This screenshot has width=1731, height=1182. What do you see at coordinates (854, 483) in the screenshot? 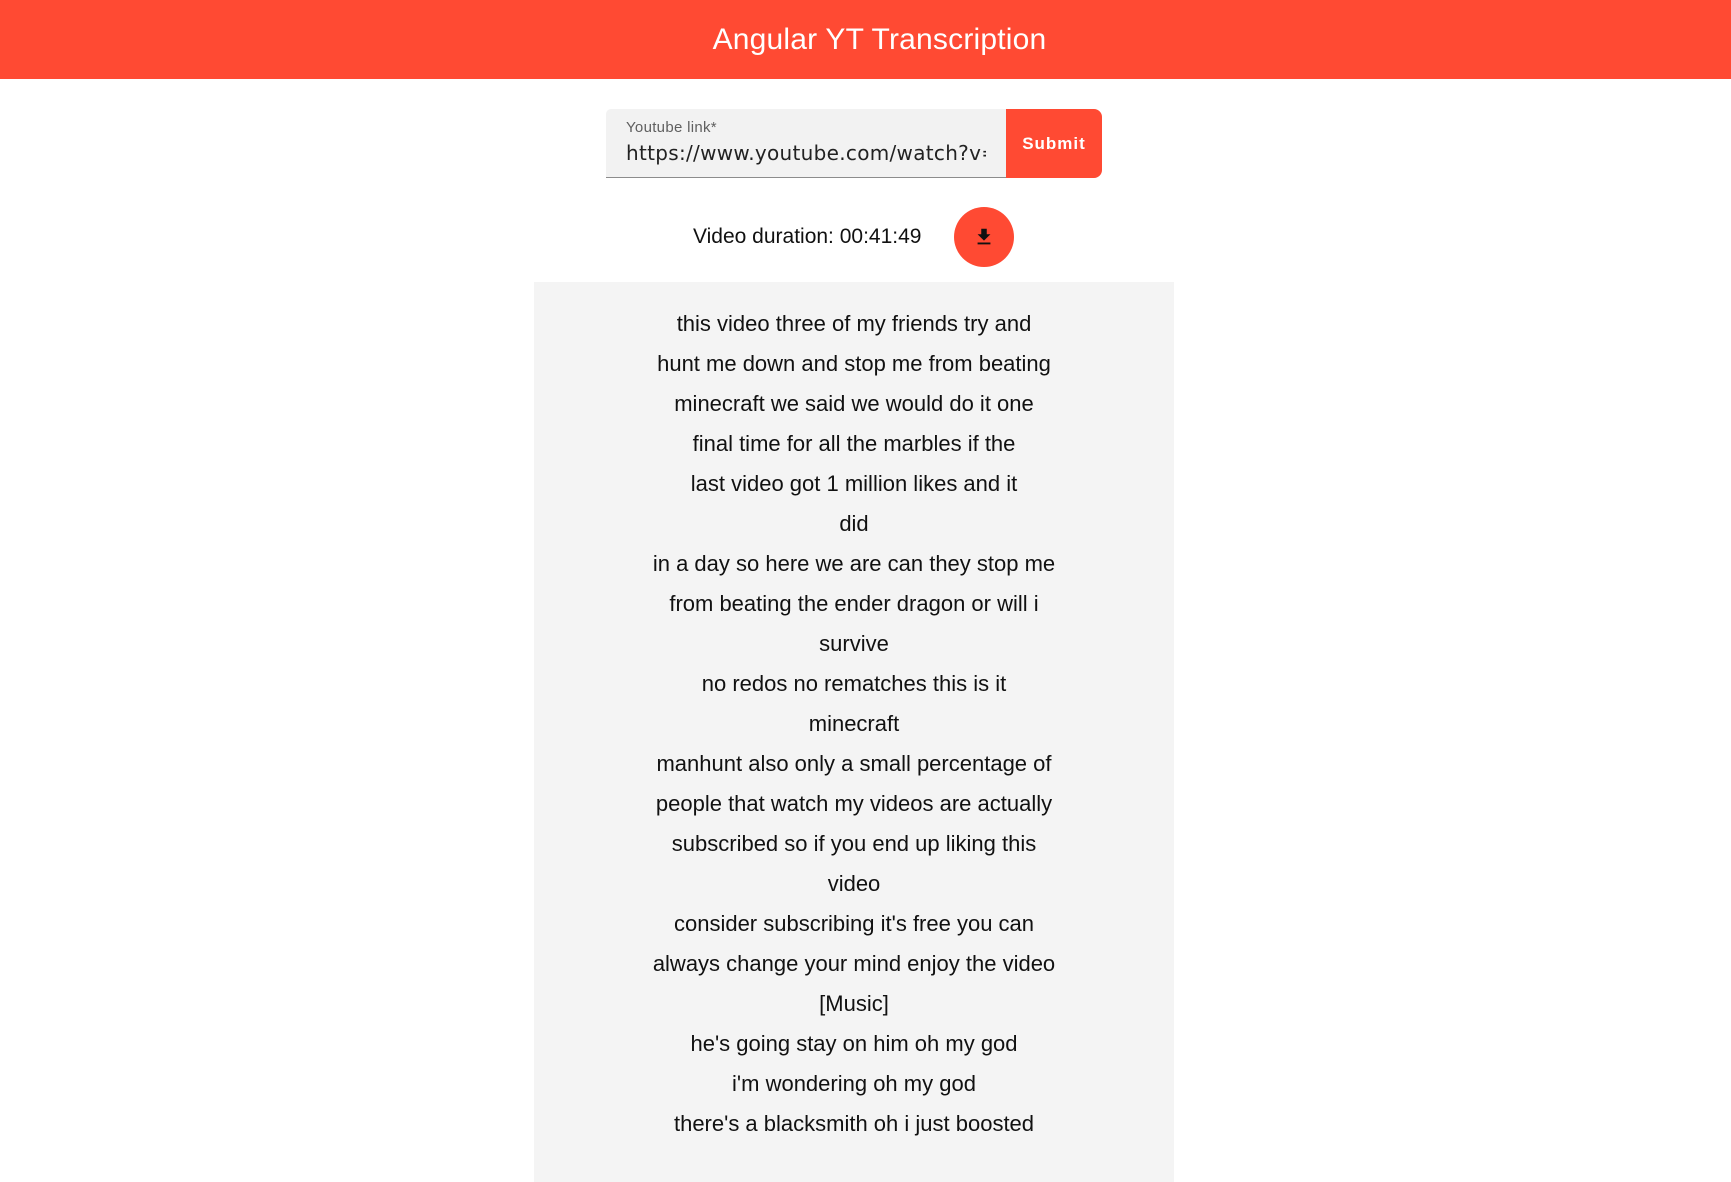
I see `transcript-line: last video got 1 million likes and it` at bounding box center [854, 483].